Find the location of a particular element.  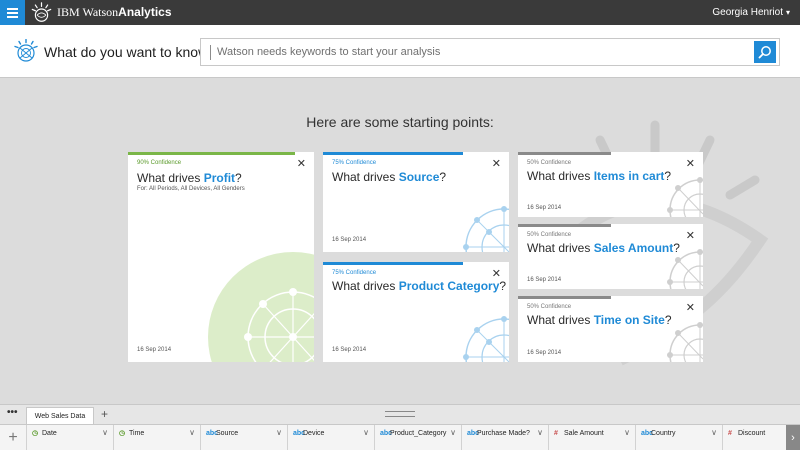

column-date: ◷ Date ∨ is located at coordinates (69, 437).